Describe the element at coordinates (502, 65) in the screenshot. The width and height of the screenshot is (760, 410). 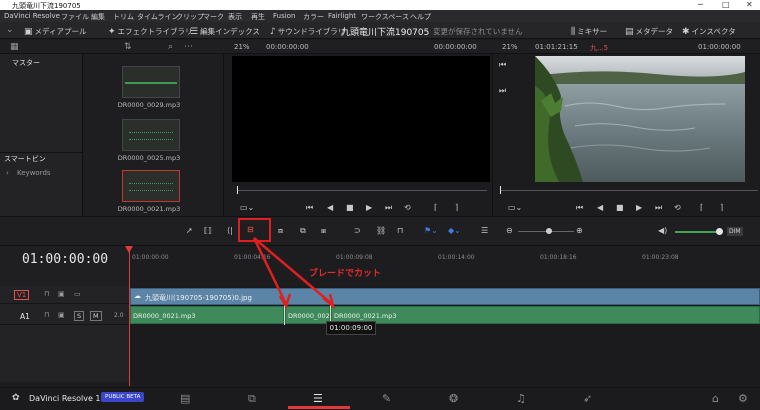
I see `prev-edit-icon: ⏮` at that location.